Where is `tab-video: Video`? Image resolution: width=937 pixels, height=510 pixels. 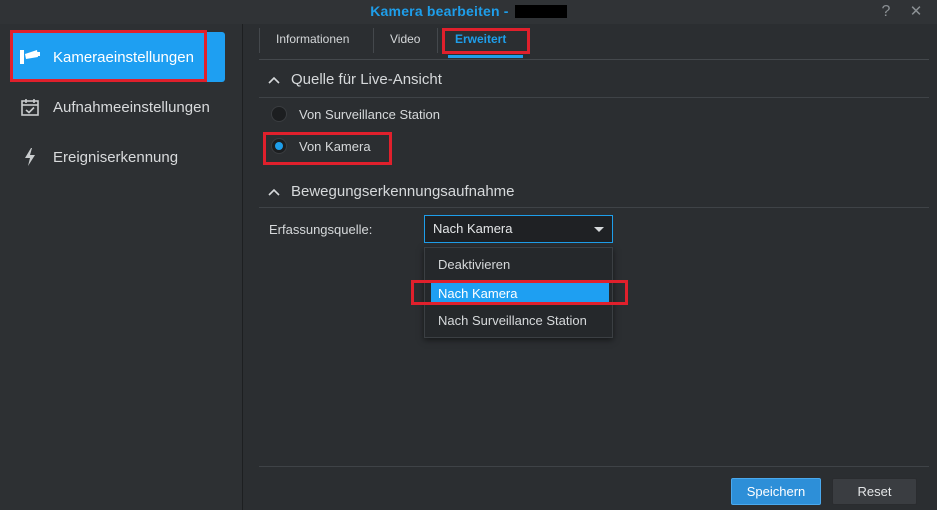
tab-video: Video is located at coordinates (405, 39).